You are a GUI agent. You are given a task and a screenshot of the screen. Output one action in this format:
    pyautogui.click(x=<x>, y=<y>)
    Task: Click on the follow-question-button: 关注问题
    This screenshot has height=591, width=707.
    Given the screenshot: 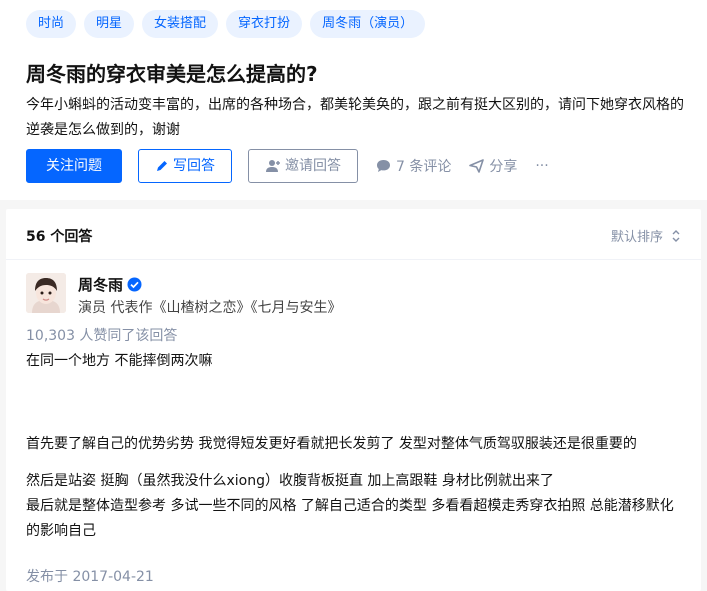 What is the action you would take?
    pyautogui.click(x=74, y=166)
    